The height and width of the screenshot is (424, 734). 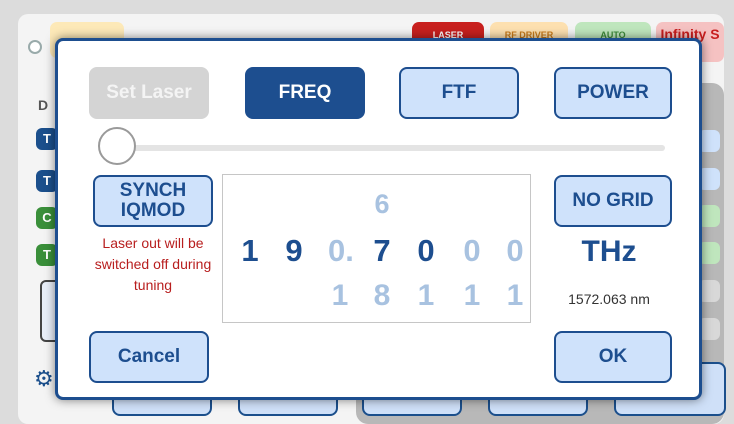 I want to click on picker-digit: 9, so click(x=294, y=251).